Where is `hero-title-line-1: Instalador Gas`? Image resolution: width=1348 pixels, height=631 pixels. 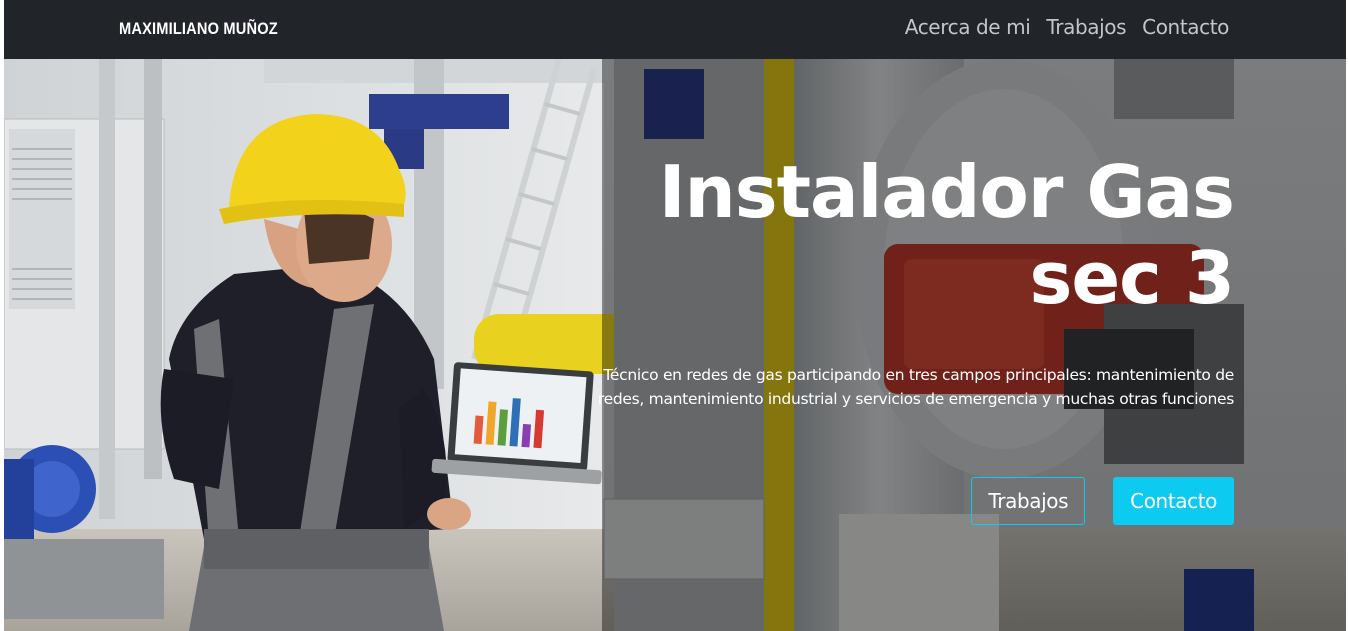 hero-title-line-1: Instalador Gas is located at coordinates (946, 192).